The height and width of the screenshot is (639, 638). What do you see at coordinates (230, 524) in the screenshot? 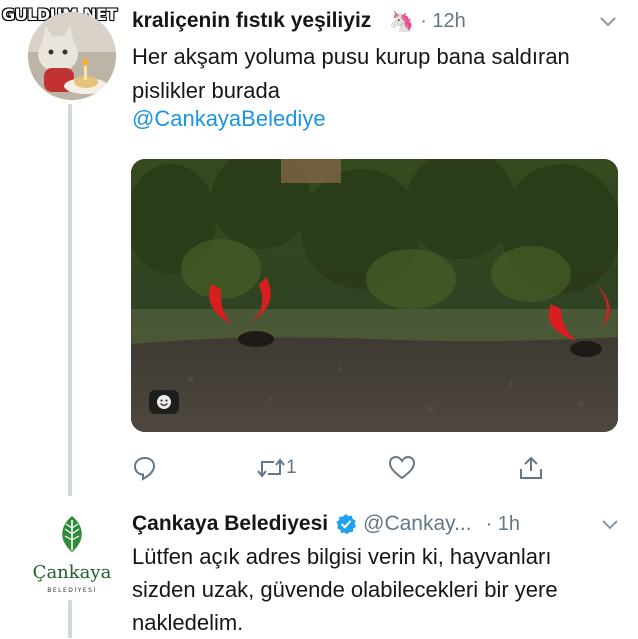
I see `display-name: Çankaya Belediyesi` at bounding box center [230, 524].